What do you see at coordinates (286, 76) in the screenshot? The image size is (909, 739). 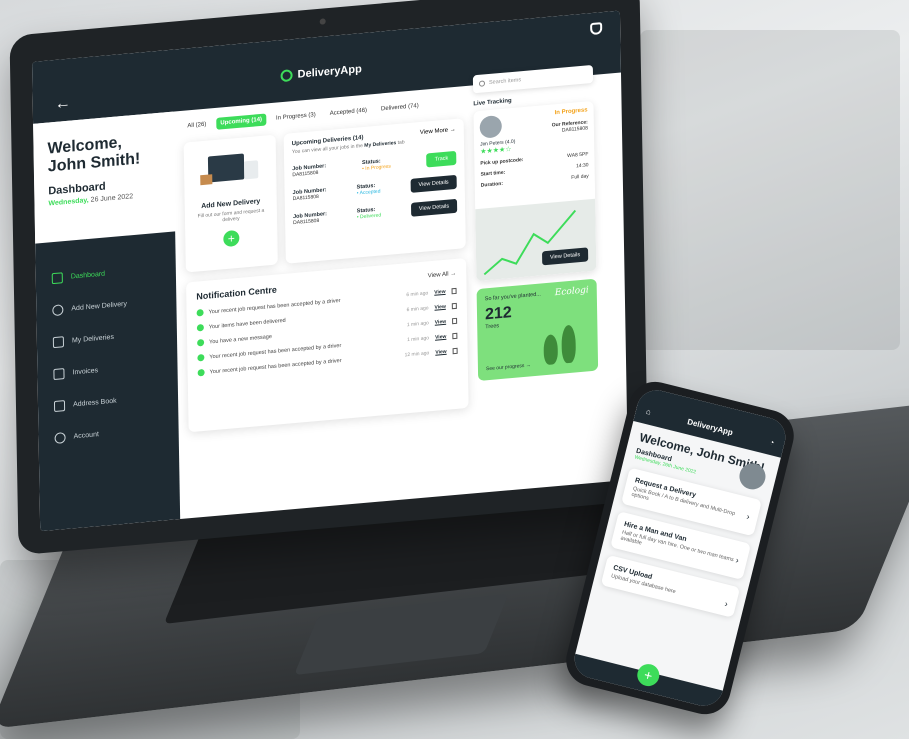 I see `logo-icon` at bounding box center [286, 76].